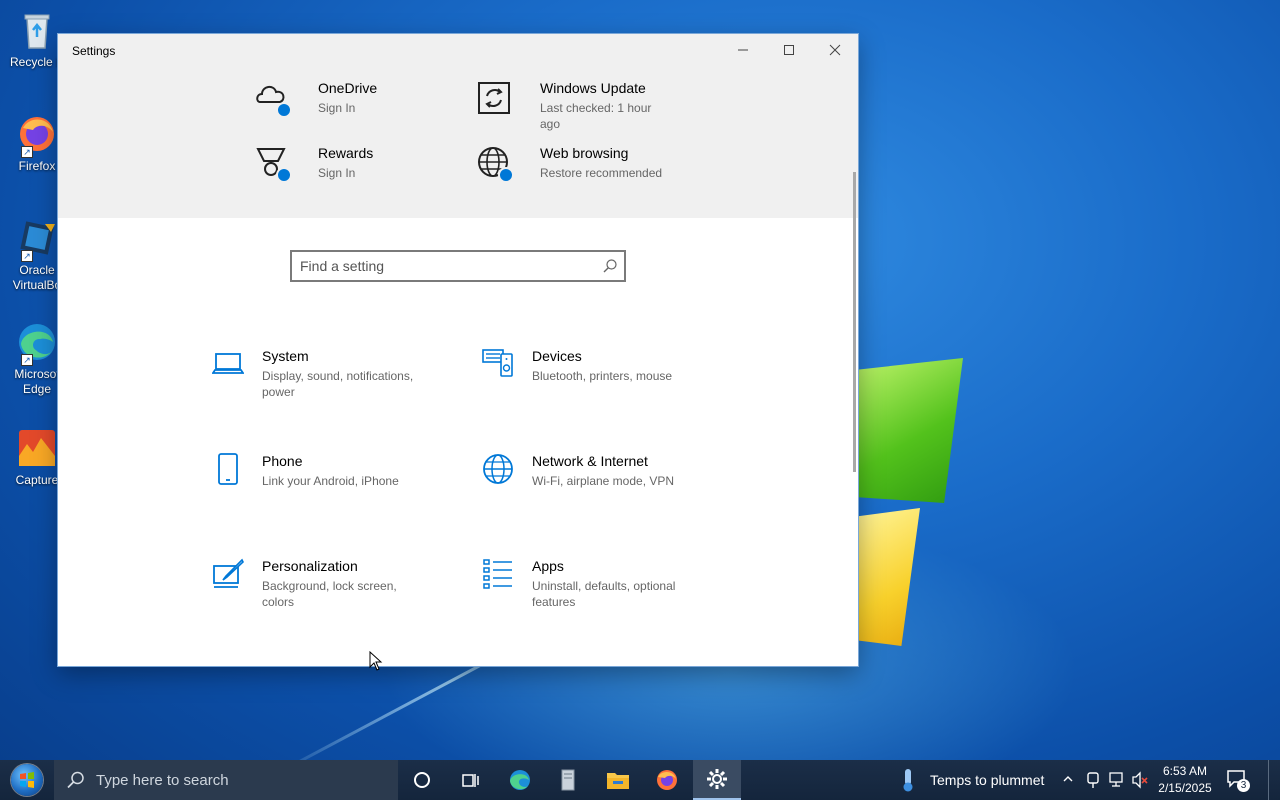 This screenshot has width=1280, height=800. What do you see at coordinates (908, 780) in the screenshot?
I see `thermometer-icon` at bounding box center [908, 780].